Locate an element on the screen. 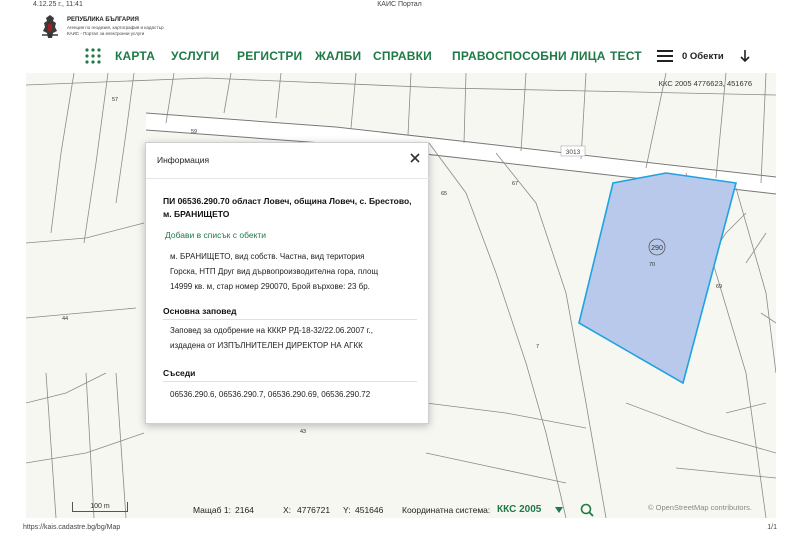  logo-line-3: КАИС - Портал за електронни услуги is located at coordinates (106, 33).